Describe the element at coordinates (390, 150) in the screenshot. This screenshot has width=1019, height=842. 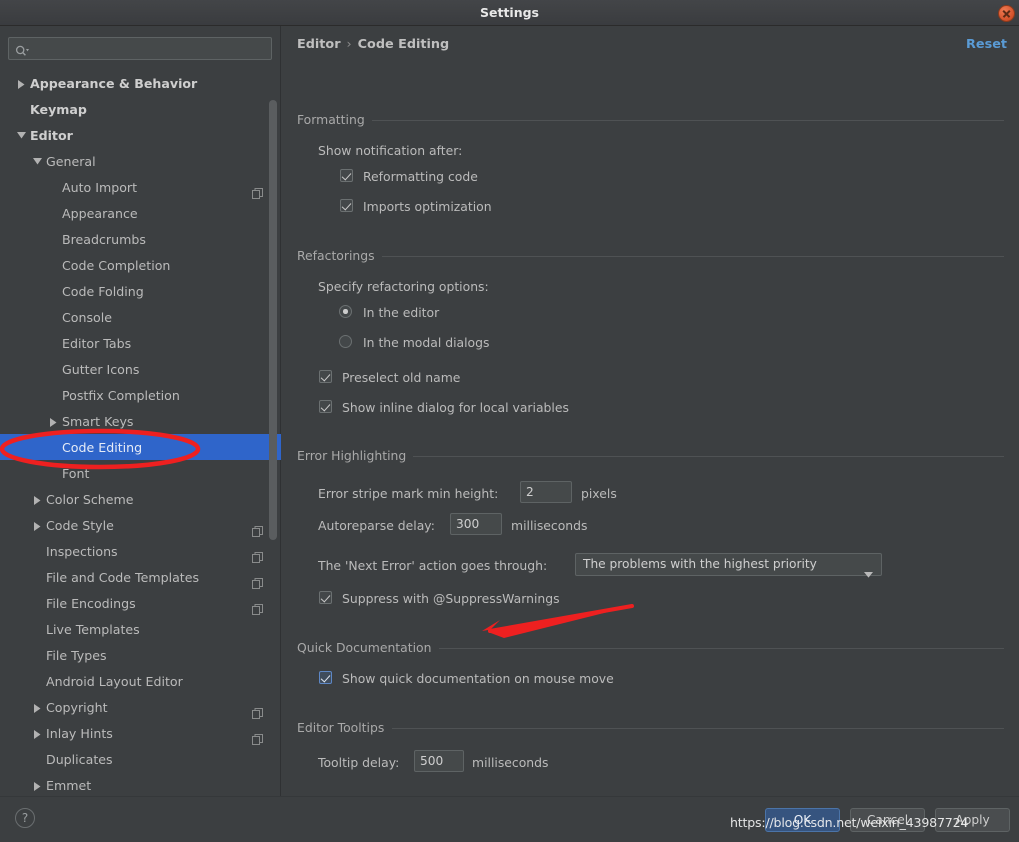
I see `show-notification-after-label: Show notification after:` at that location.